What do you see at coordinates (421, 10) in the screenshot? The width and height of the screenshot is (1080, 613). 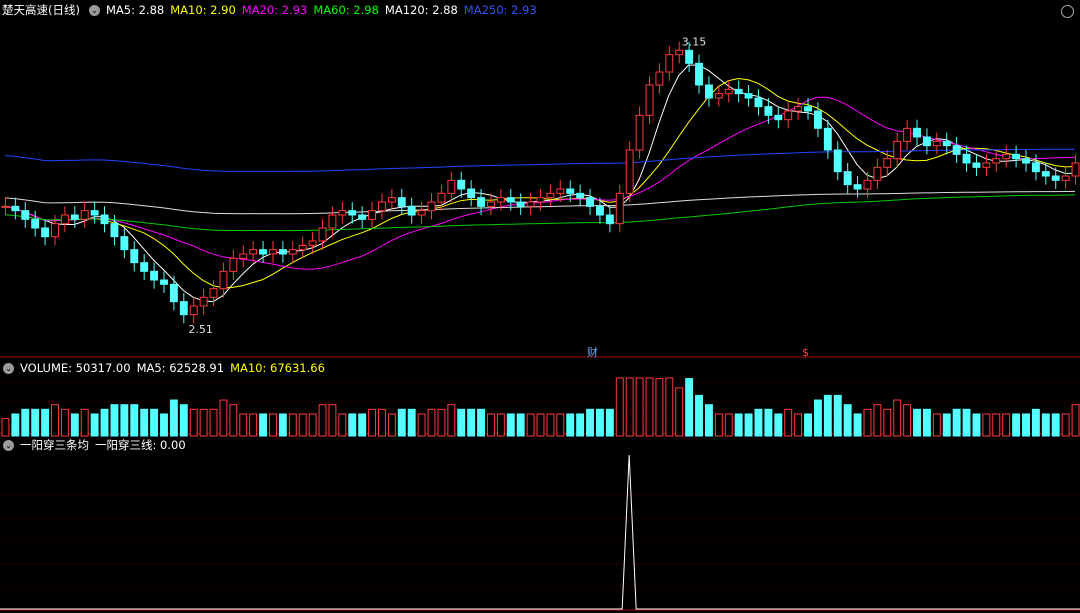 I see `ma120-label: MA120: 2.88` at bounding box center [421, 10].